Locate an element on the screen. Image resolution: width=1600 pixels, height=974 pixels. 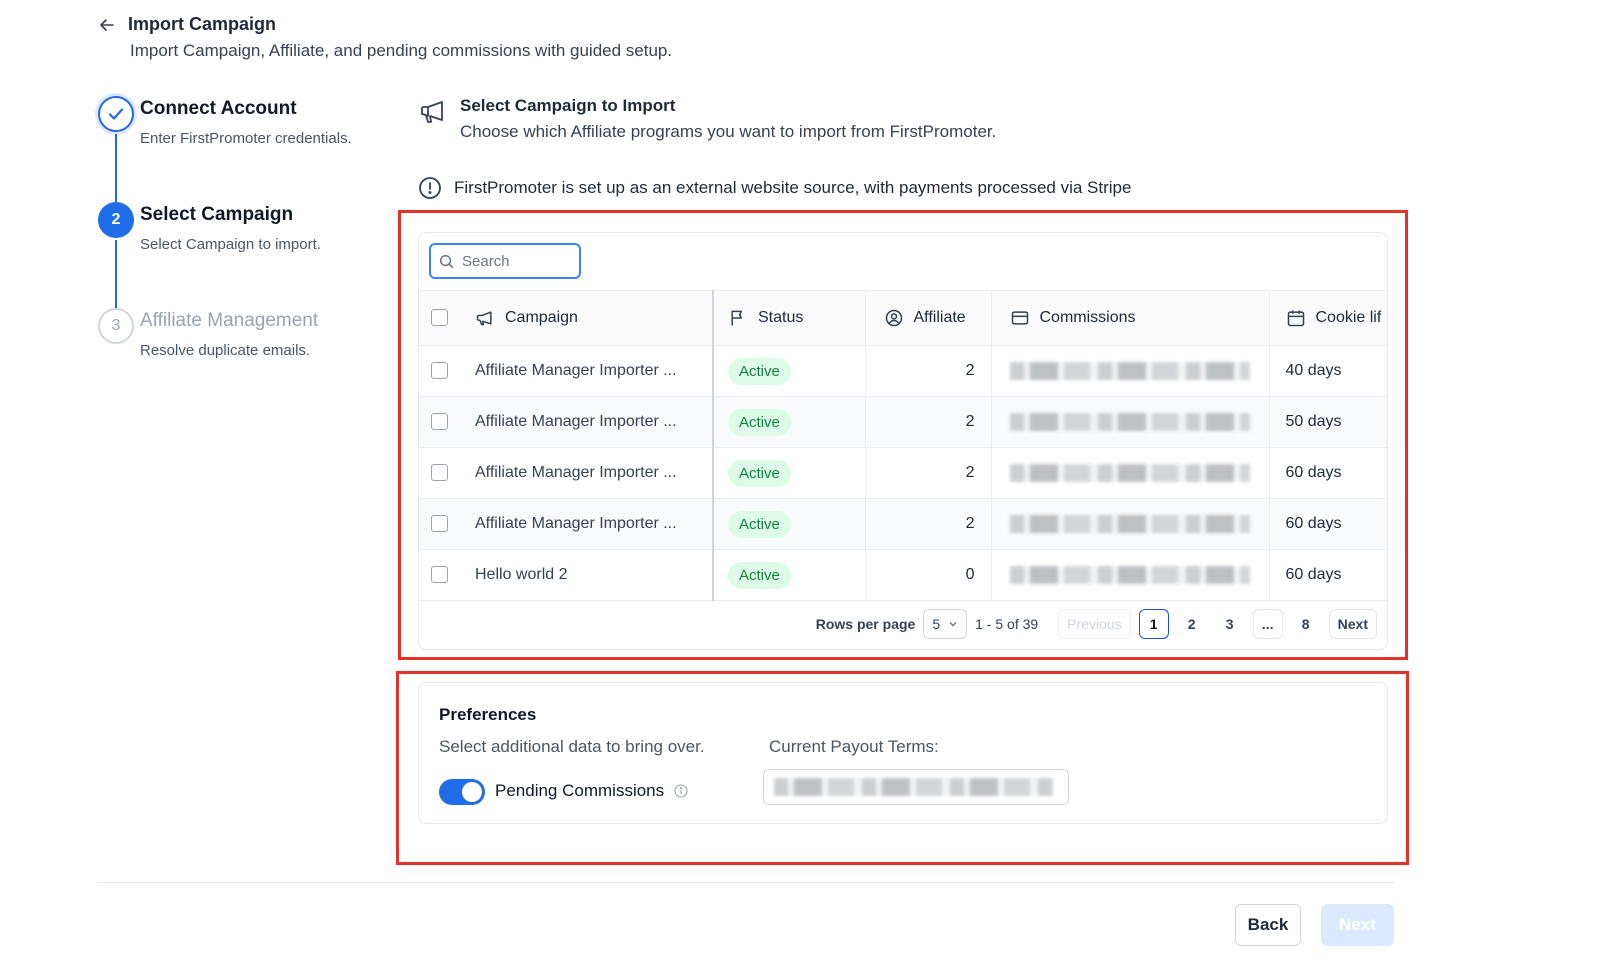
payout-terms-redacted is located at coordinates (914, 787).